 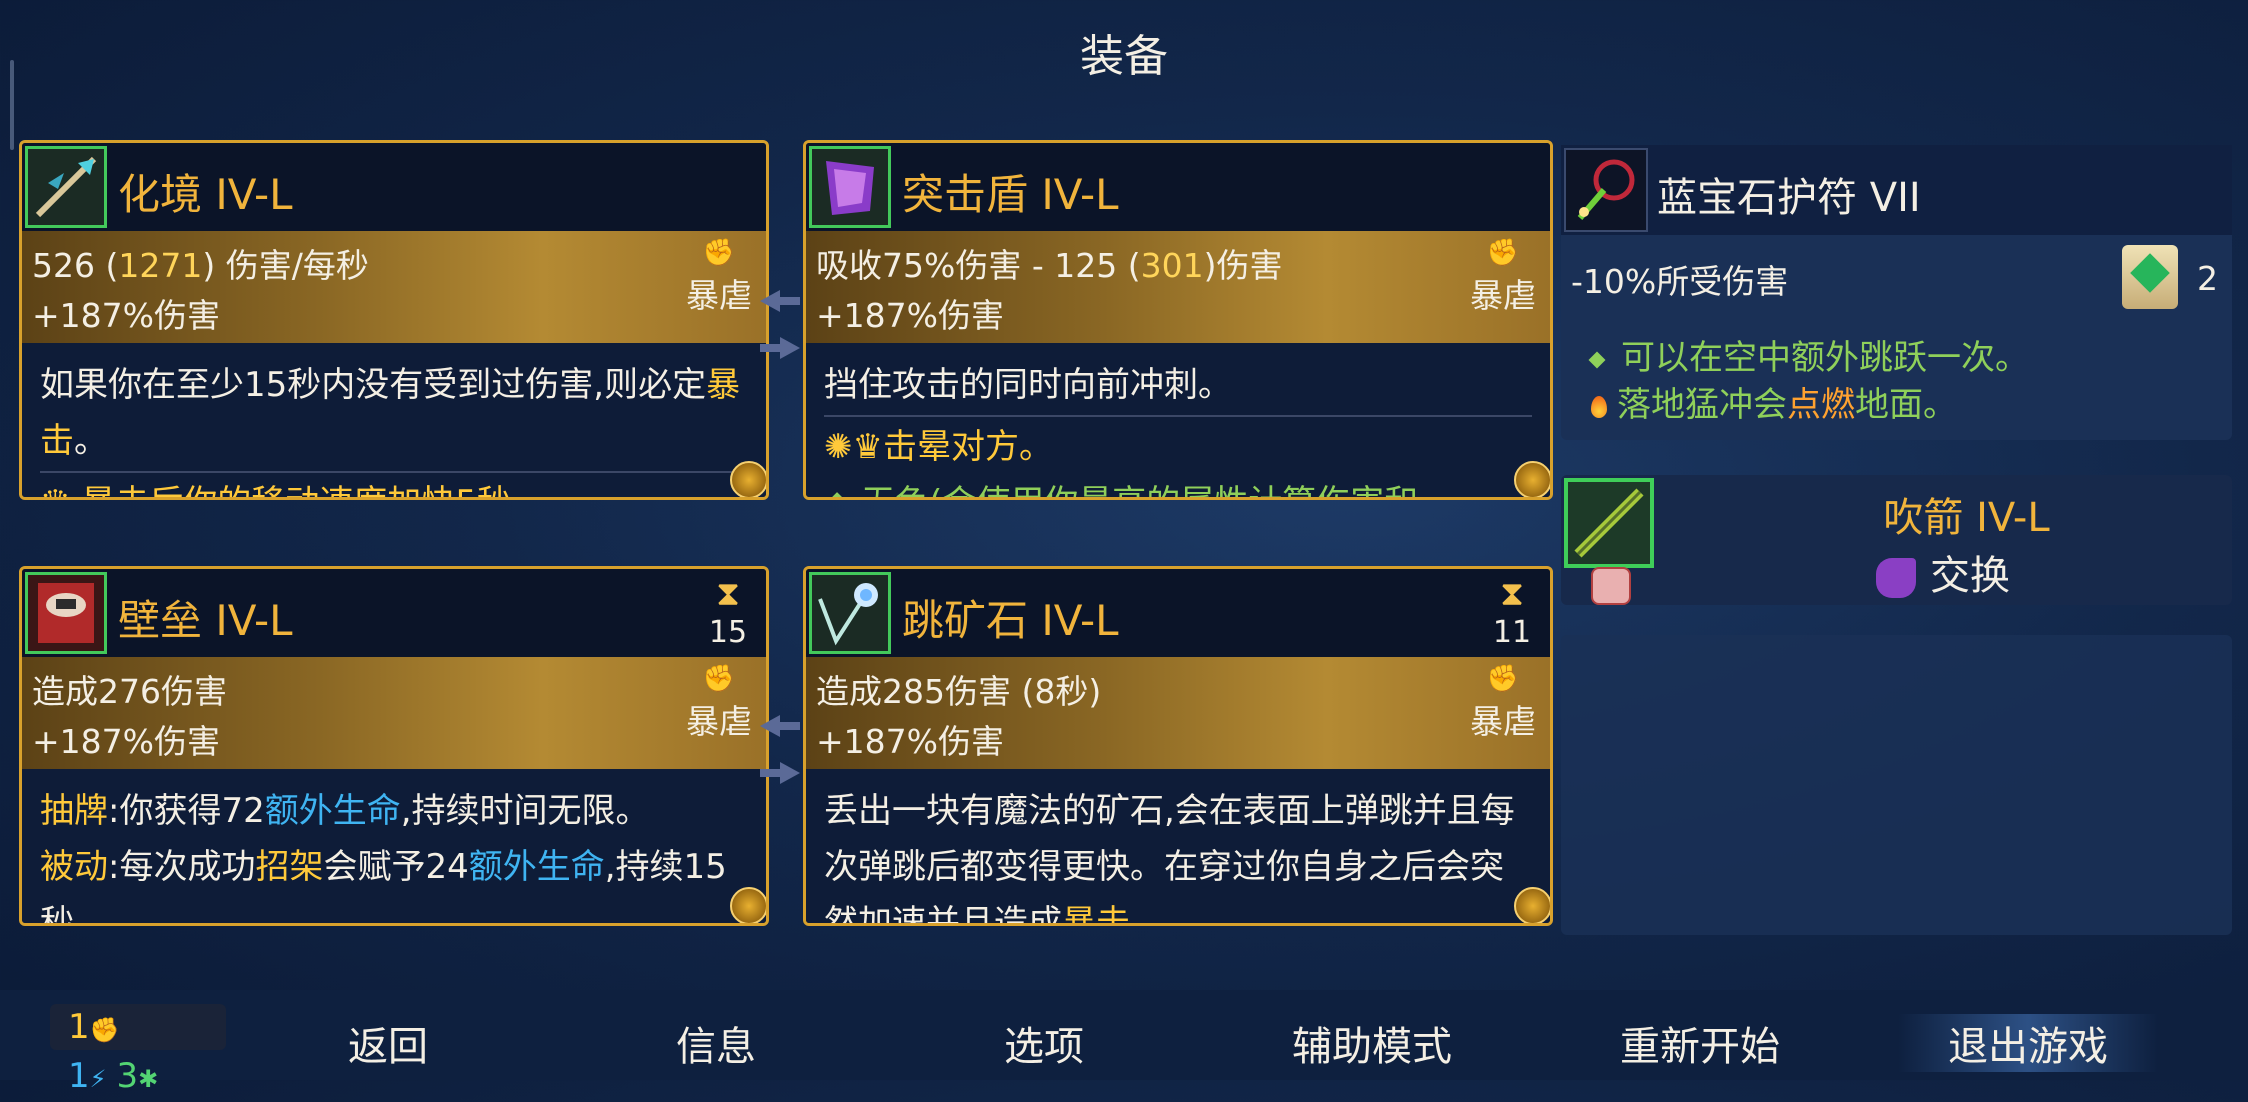 What do you see at coordinates (1702, 405) in the screenshot?
I see `perk-2-a: 落地猛冲会` at bounding box center [1702, 405].